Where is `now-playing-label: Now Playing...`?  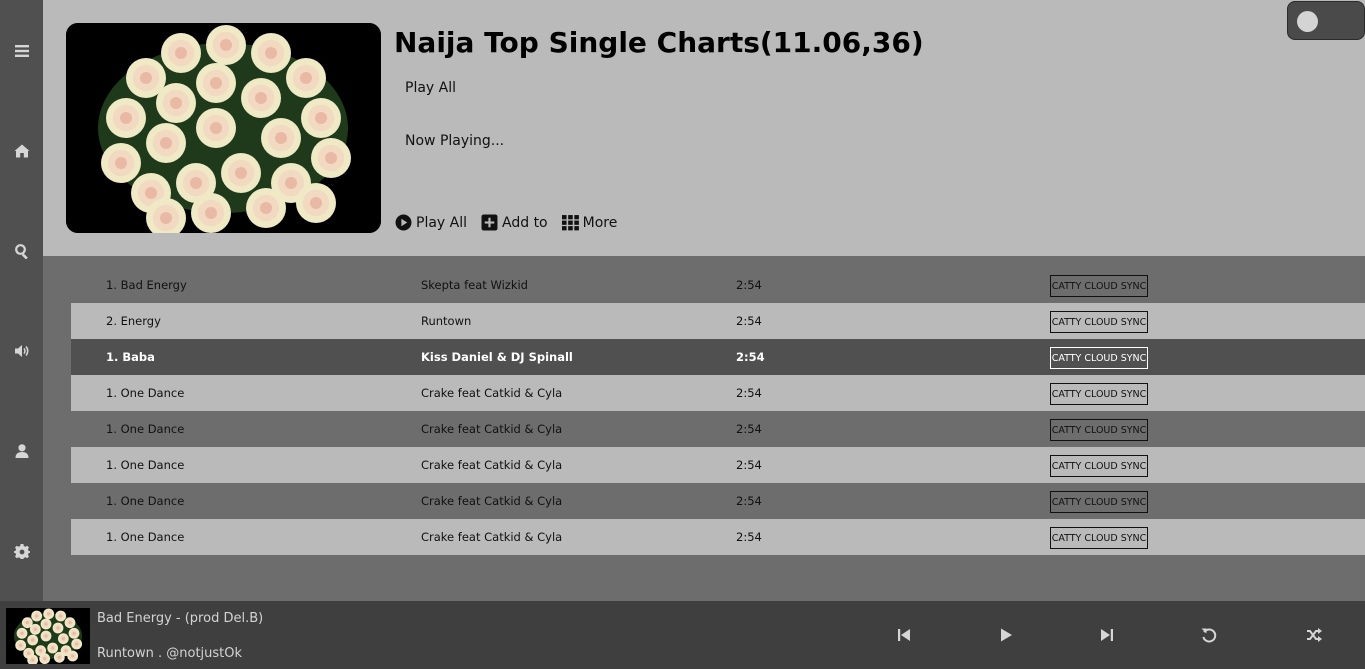
now-playing-label: Now Playing... is located at coordinates (455, 141).